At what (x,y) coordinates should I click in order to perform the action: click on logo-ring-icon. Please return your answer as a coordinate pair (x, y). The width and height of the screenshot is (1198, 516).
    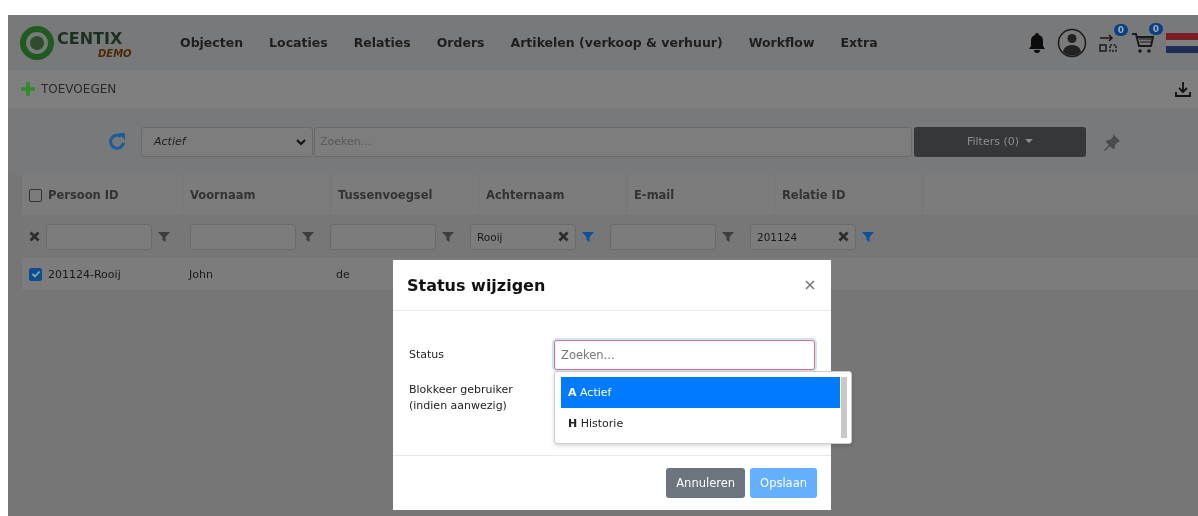
    Looking at the image, I should click on (37, 42).